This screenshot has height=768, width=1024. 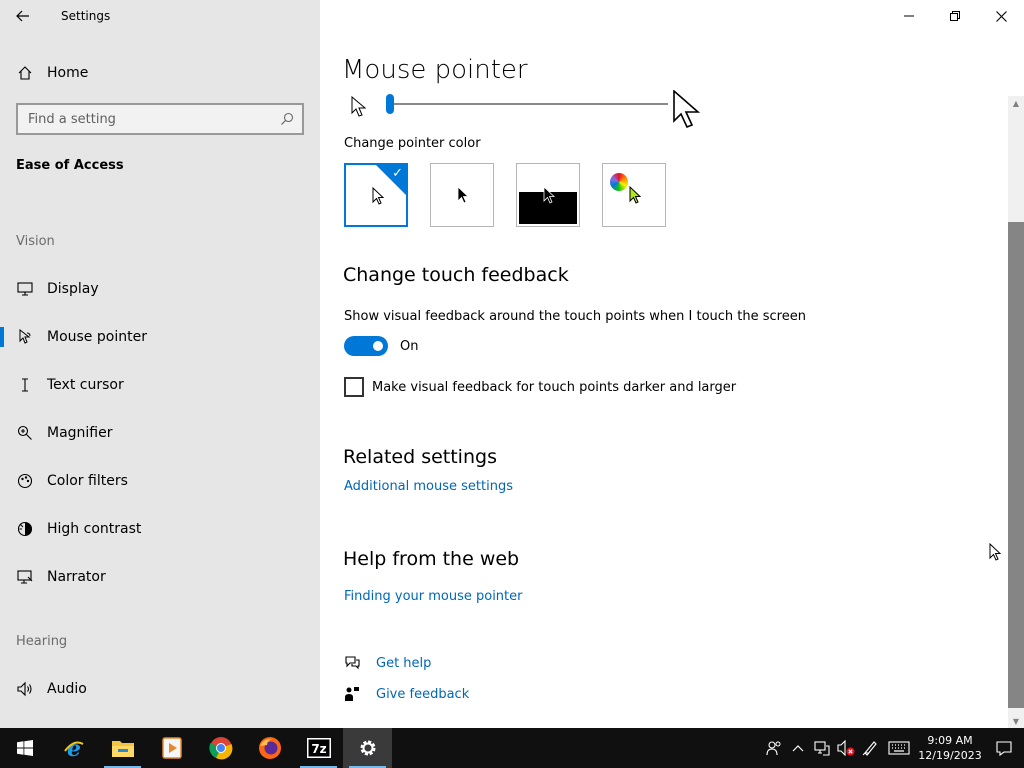 I want to click on color-wheel-icon, so click(x=619, y=182).